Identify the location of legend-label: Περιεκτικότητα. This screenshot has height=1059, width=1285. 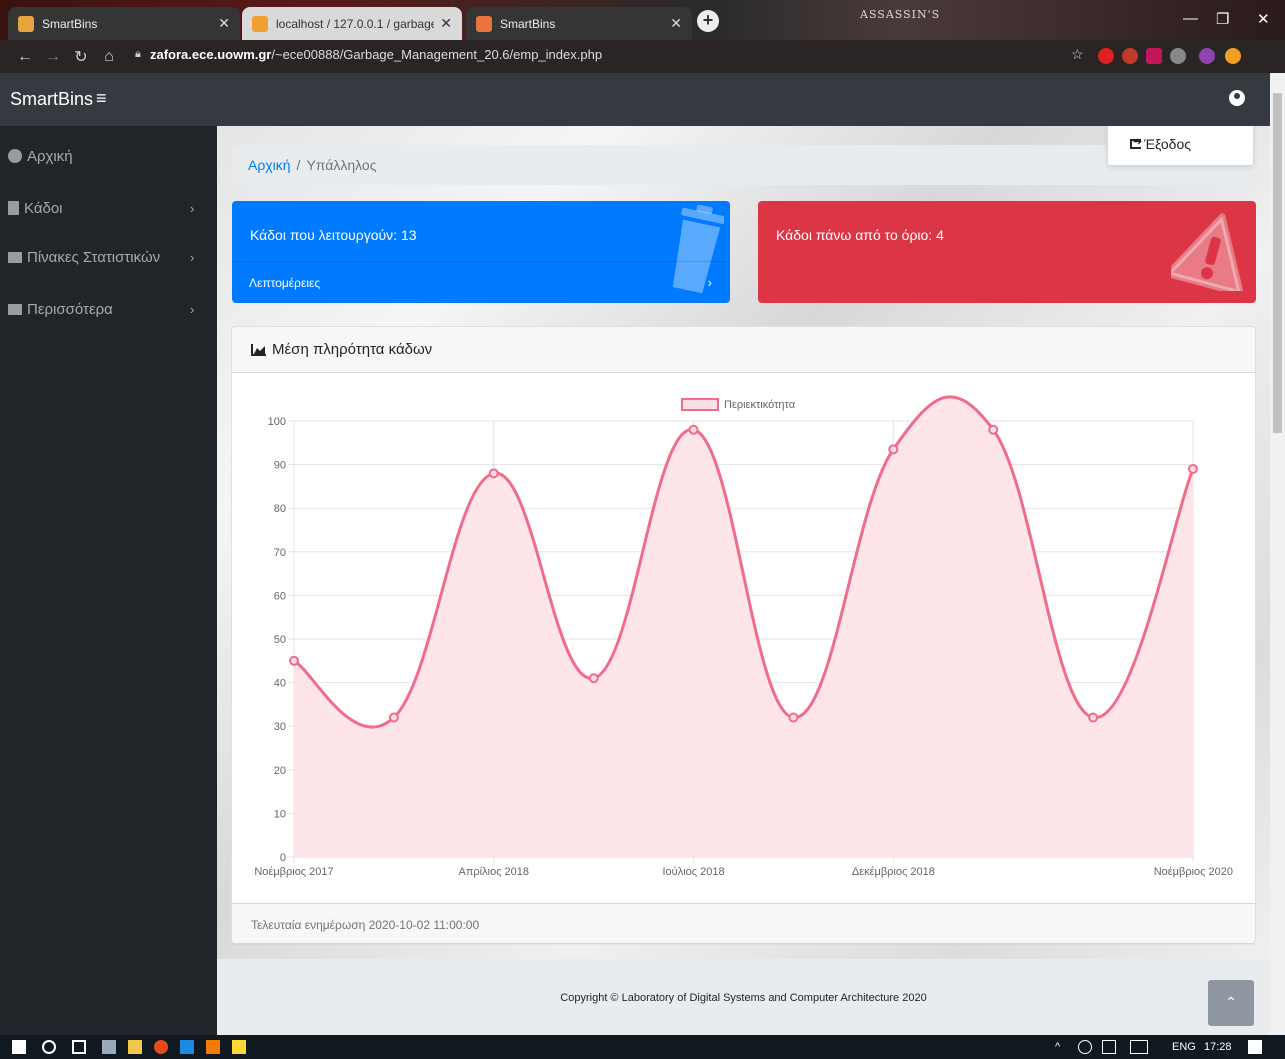
(760, 405).